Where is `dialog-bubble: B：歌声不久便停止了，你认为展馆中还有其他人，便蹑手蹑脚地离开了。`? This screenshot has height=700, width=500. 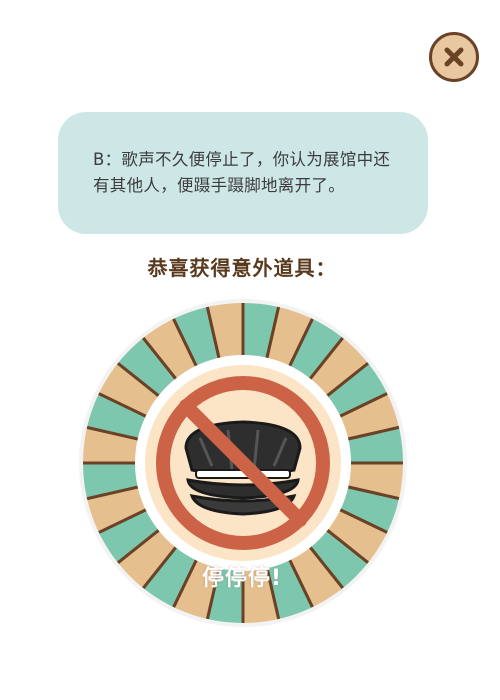
dialog-bubble: B：歌声不久便停止了，你认为展馆中还有其他人，便蹑手蹑脚地离开了。 is located at coordinates (243, 173).